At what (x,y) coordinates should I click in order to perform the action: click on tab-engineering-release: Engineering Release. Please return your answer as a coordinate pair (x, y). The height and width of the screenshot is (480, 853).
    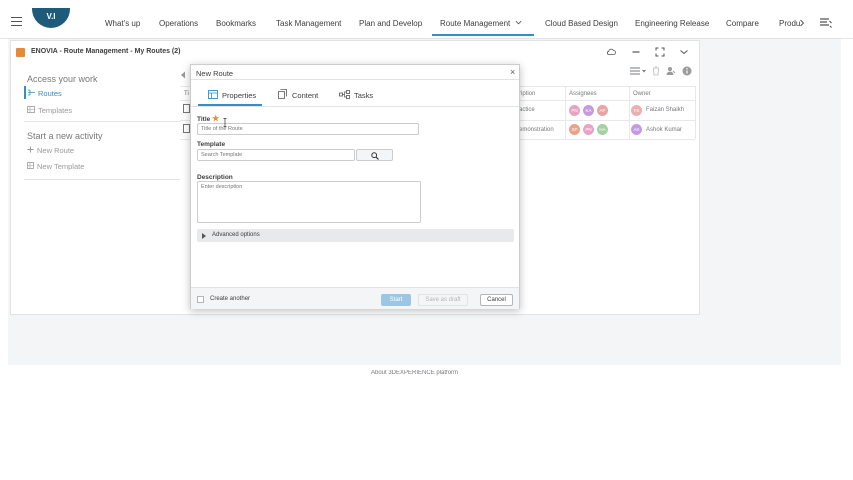
    Looking at the image, I should click on (672, 23).